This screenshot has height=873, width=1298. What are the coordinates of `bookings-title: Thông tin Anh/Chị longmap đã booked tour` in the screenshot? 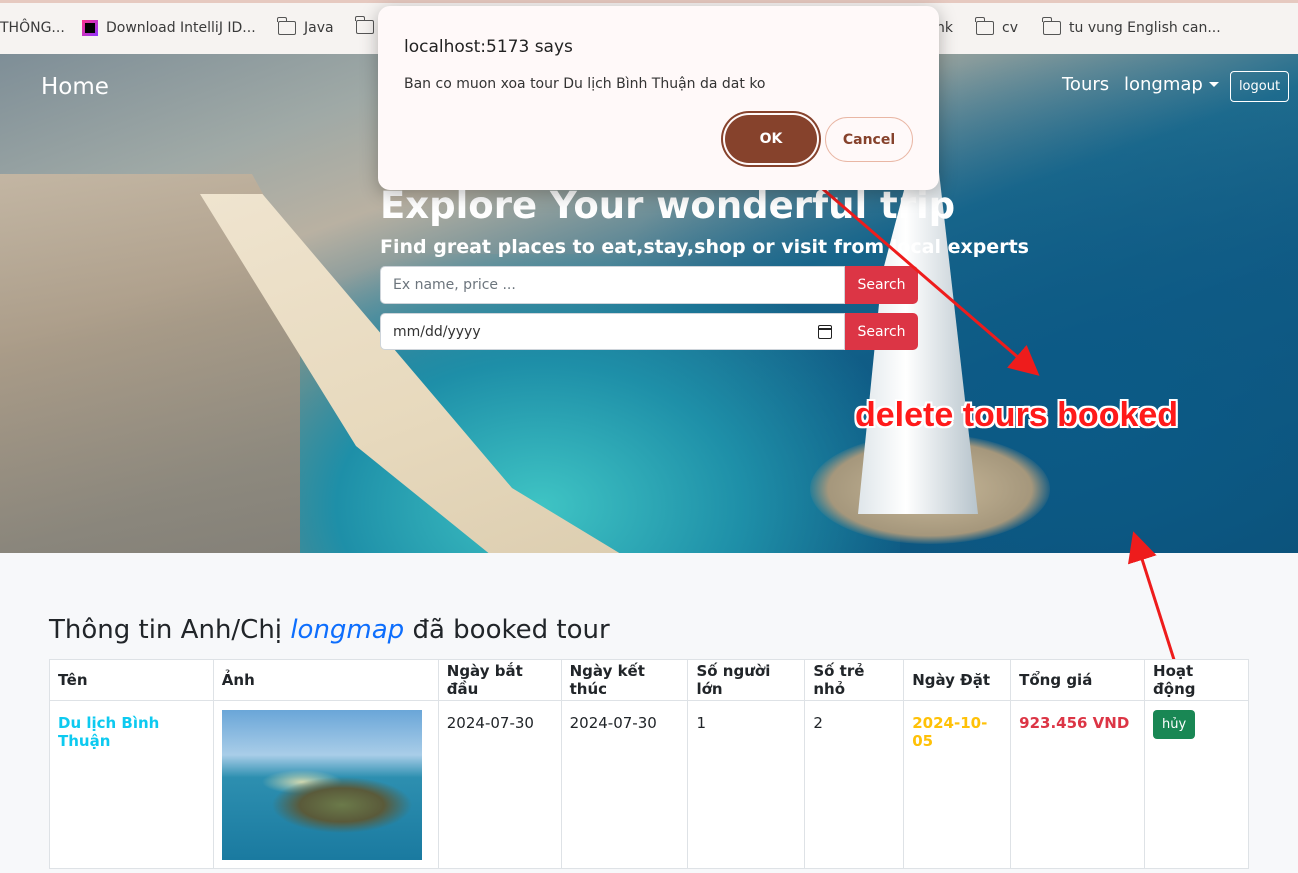 It's located at (329, 630).